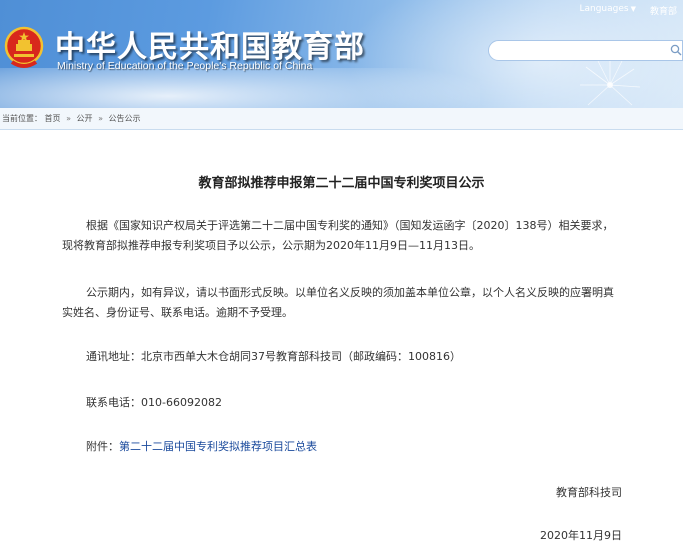 Image resolution: width=683 pixels, height=554 pixels. I want to click on attachment-link: 第二十二届中国专利奖拟推荐项目汇总表, so click(218, 446).